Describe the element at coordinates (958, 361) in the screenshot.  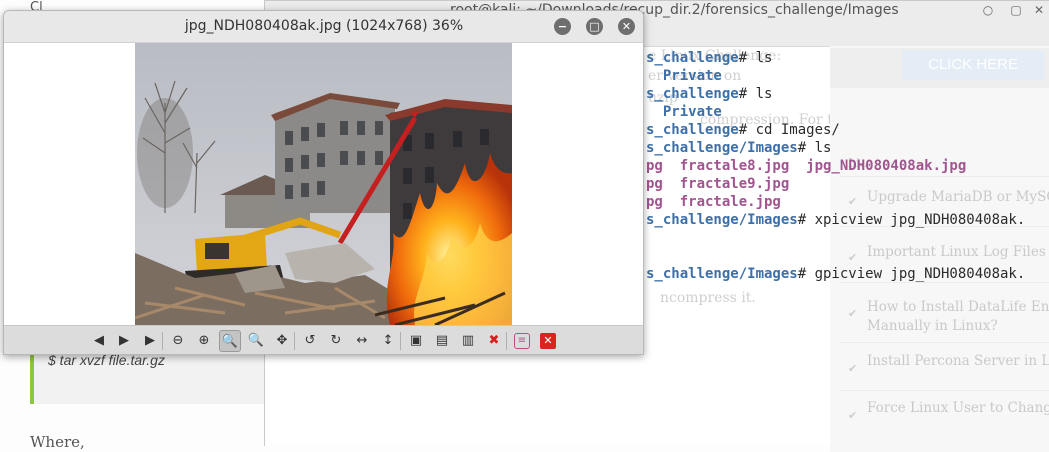
I see `sidebar-link: Install Percona Server in Lin` at that location.